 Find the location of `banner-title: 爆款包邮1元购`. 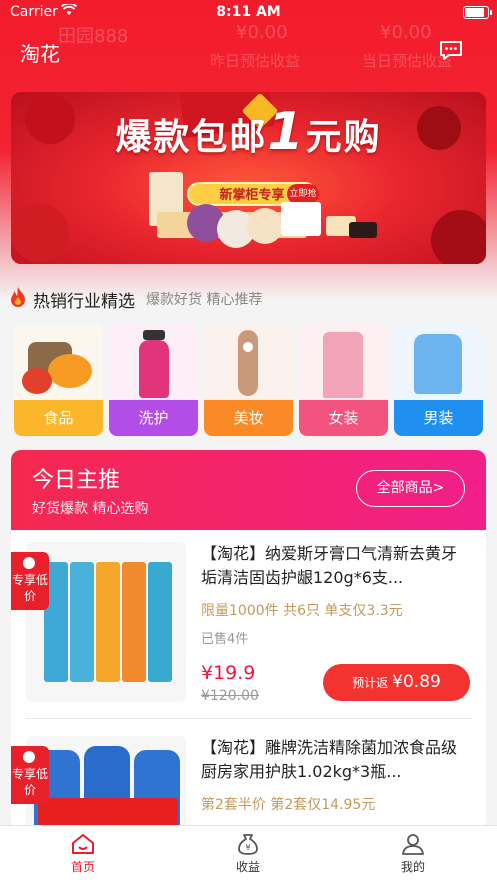

banner-title: 爆款包邮1元购 is located at coordinates (248, 132).